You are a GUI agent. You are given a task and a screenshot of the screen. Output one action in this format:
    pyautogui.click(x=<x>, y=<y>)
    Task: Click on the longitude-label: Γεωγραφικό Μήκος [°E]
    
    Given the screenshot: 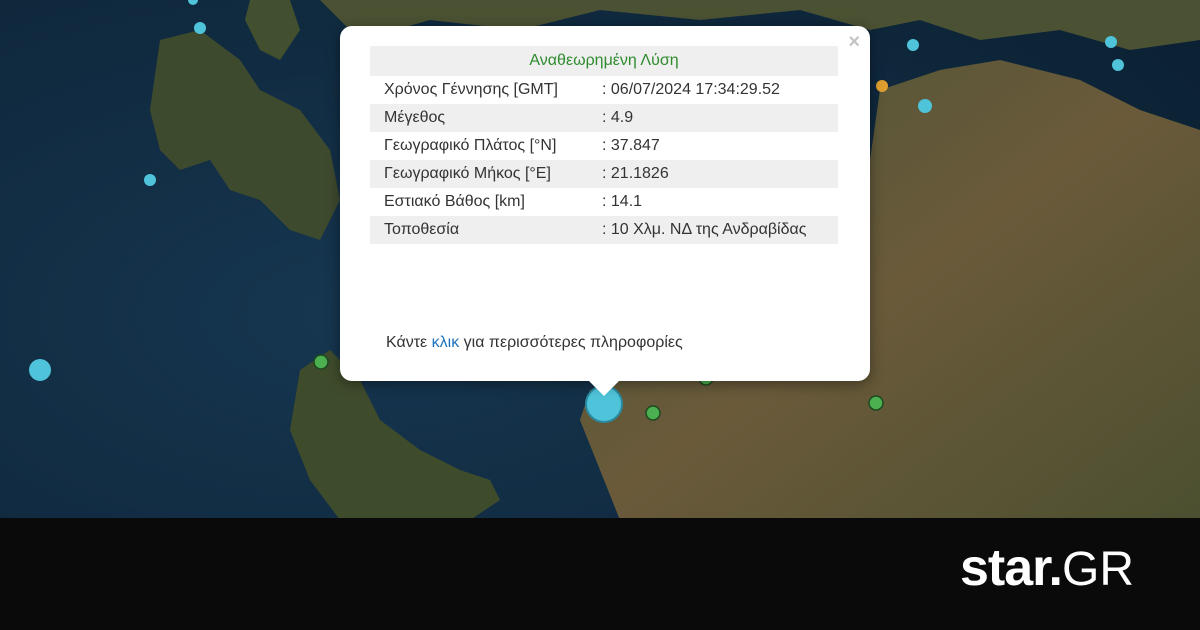 What is the action you would take?
    pyautogui.click(x=479, y=174)
    